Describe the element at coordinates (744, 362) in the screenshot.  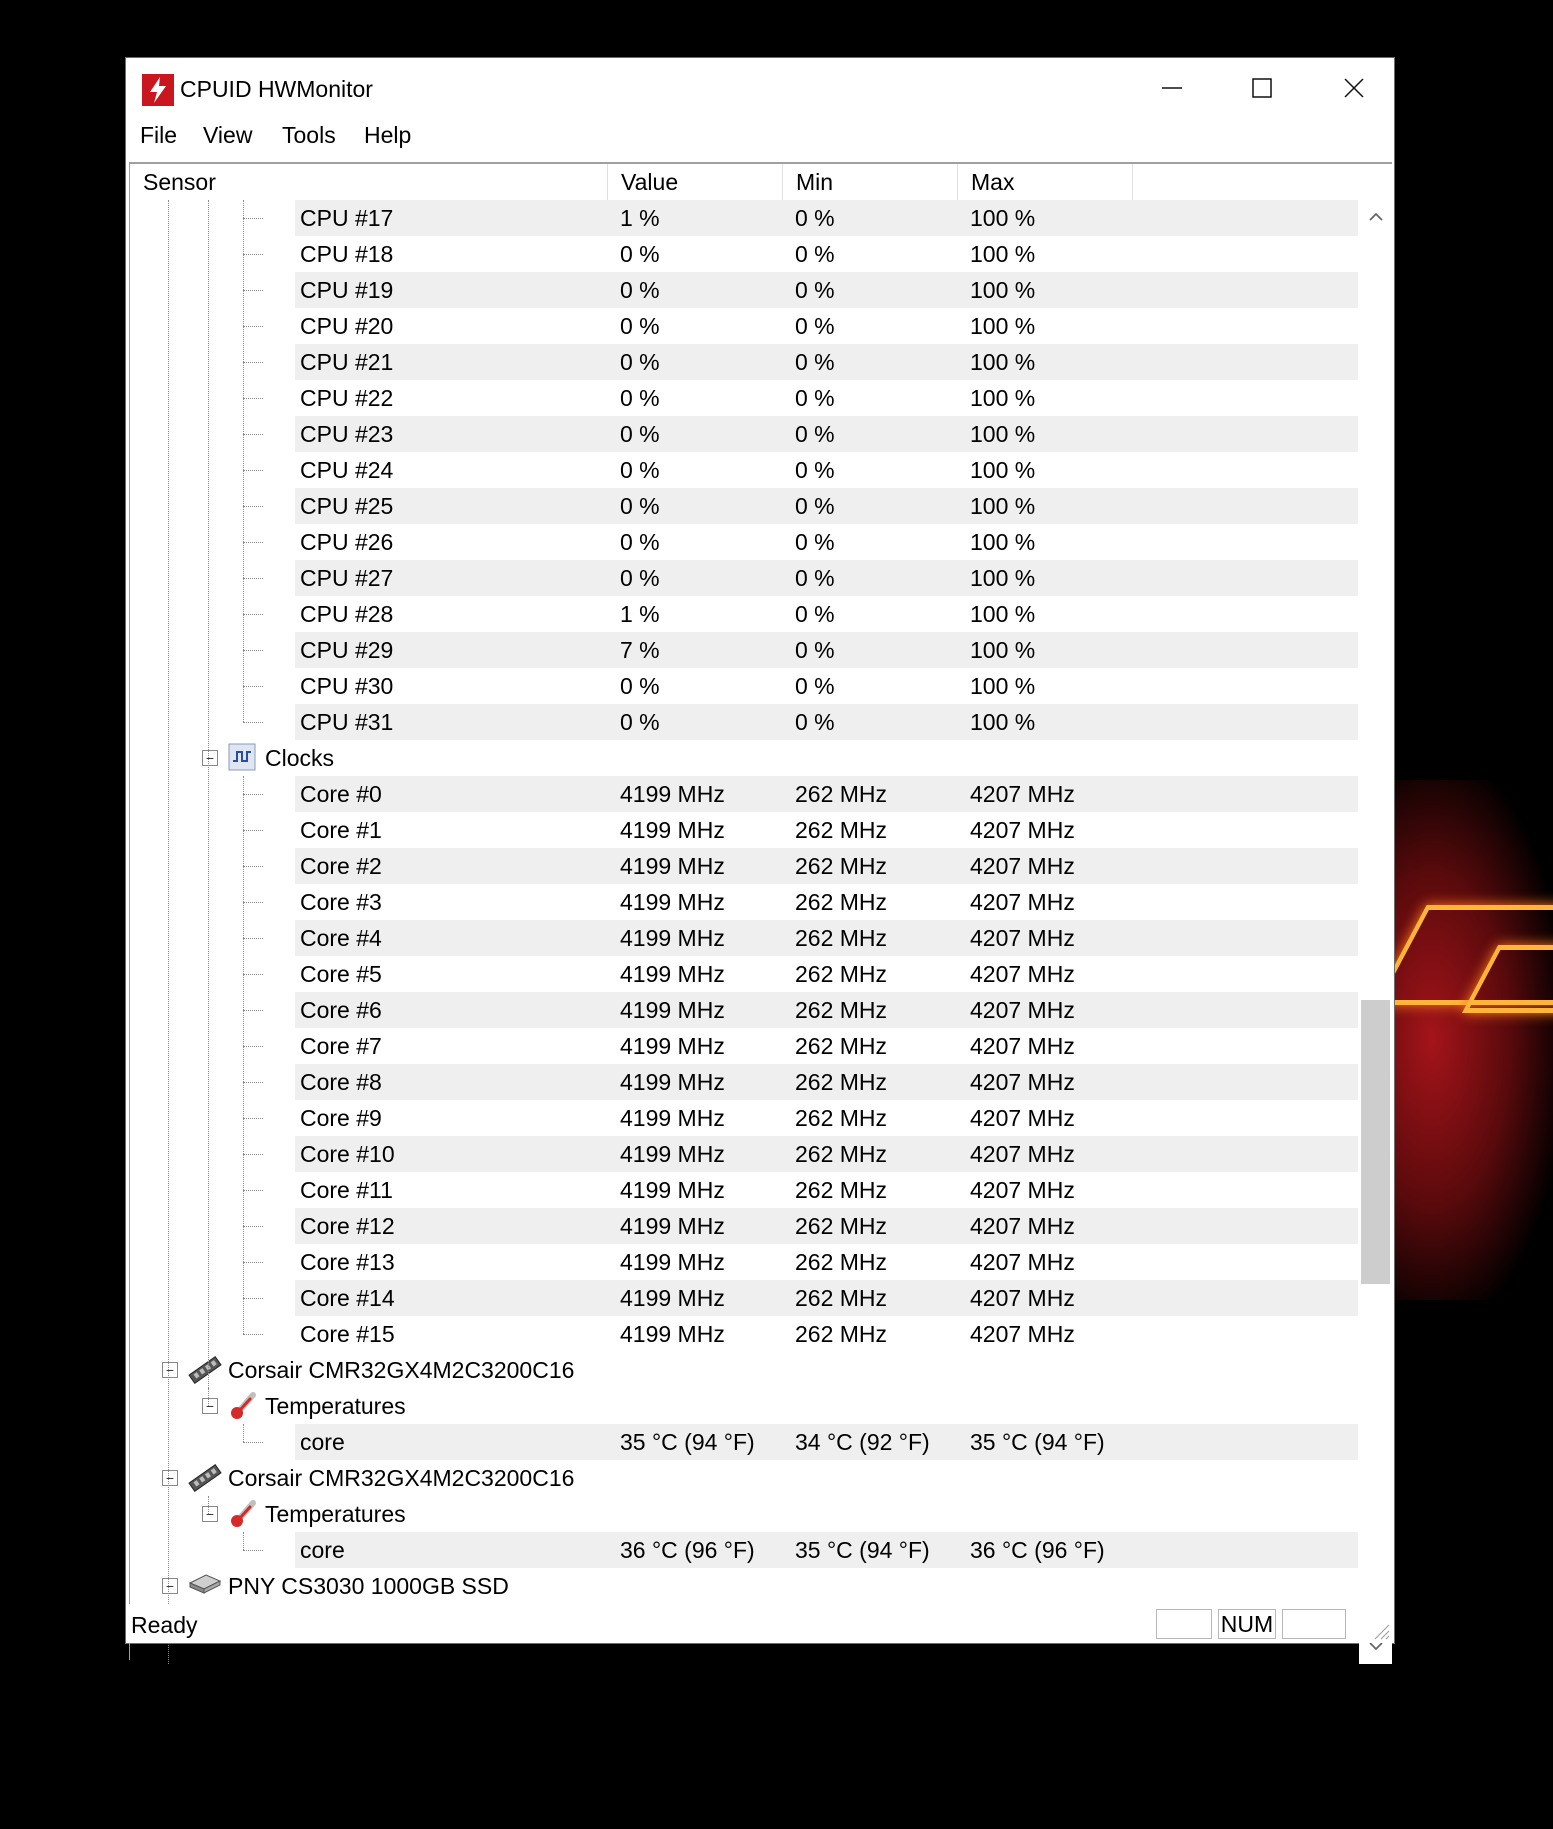
I see `sensor-row: CPU #21 0 % 0 % 100 %` at that location.